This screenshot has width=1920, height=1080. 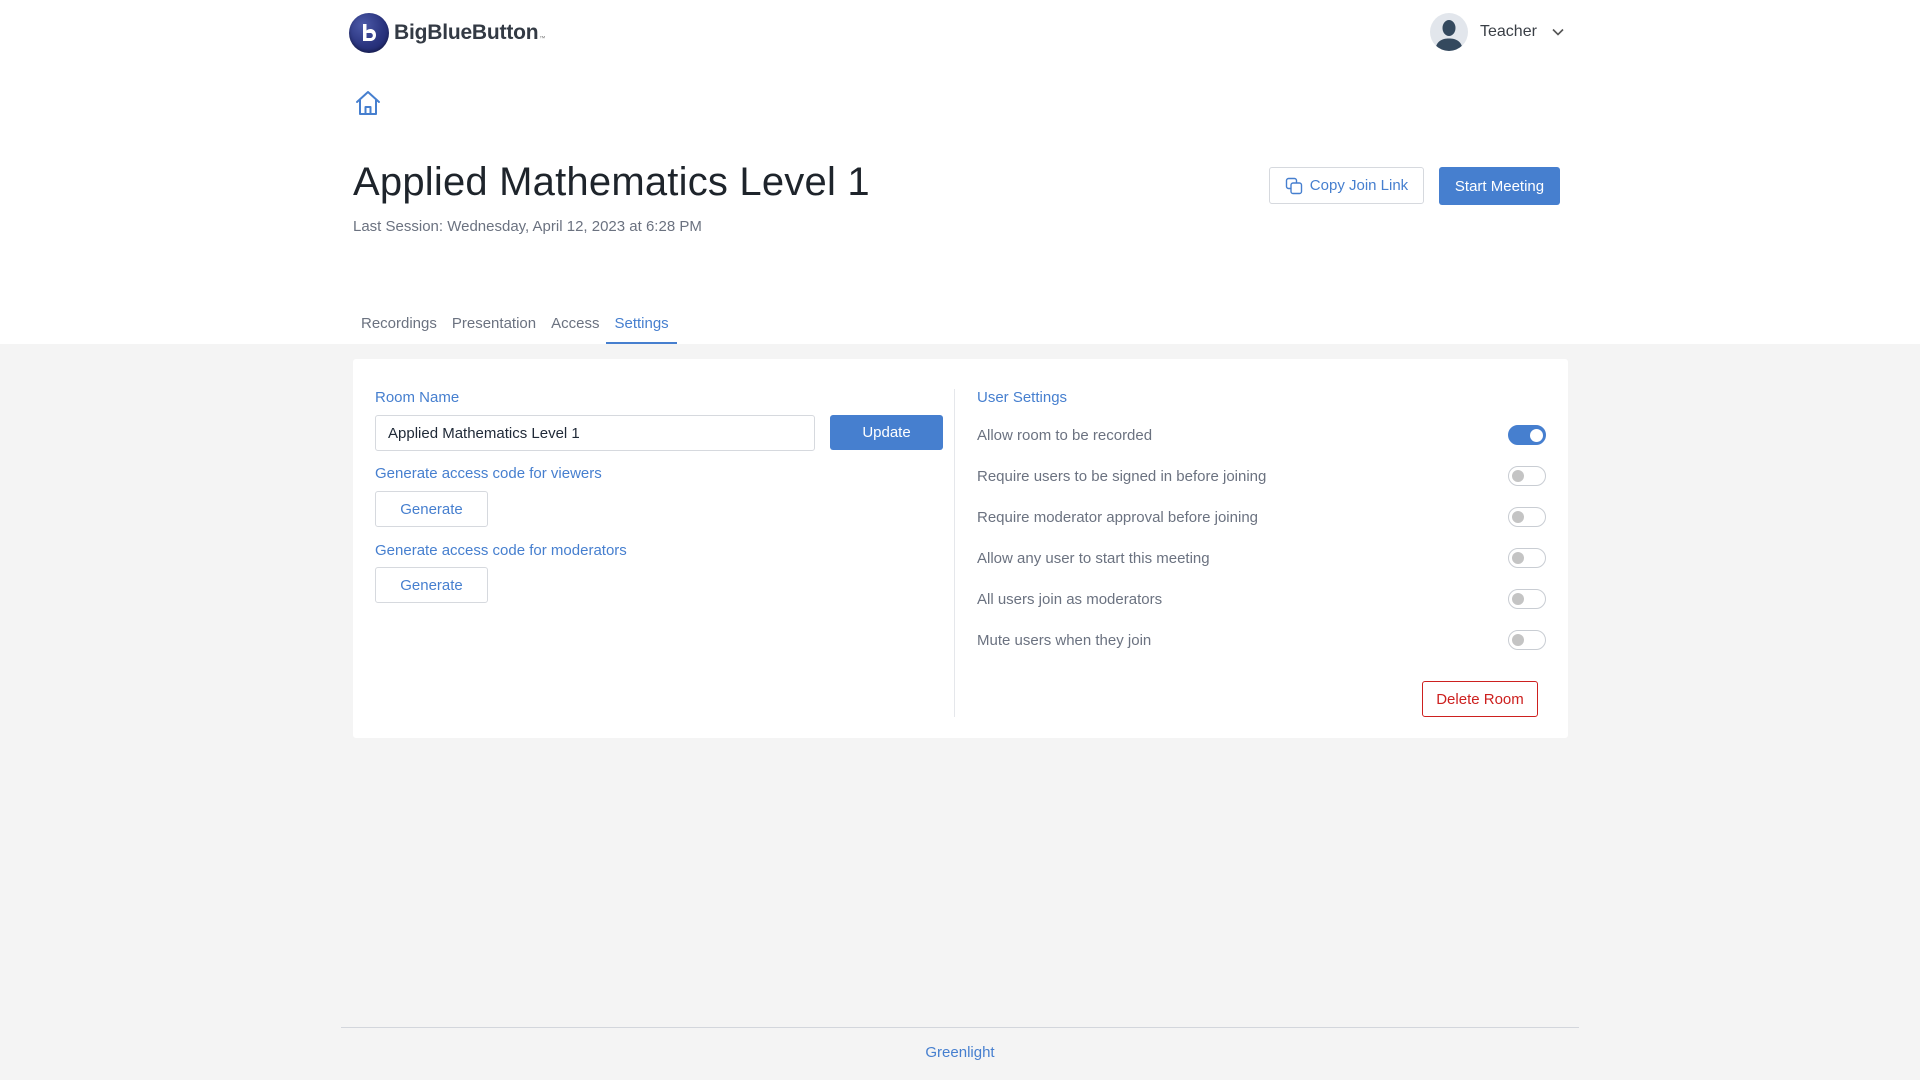 I want to click on generate-moderator-code-button: Generate, so click(x=431, y=585).